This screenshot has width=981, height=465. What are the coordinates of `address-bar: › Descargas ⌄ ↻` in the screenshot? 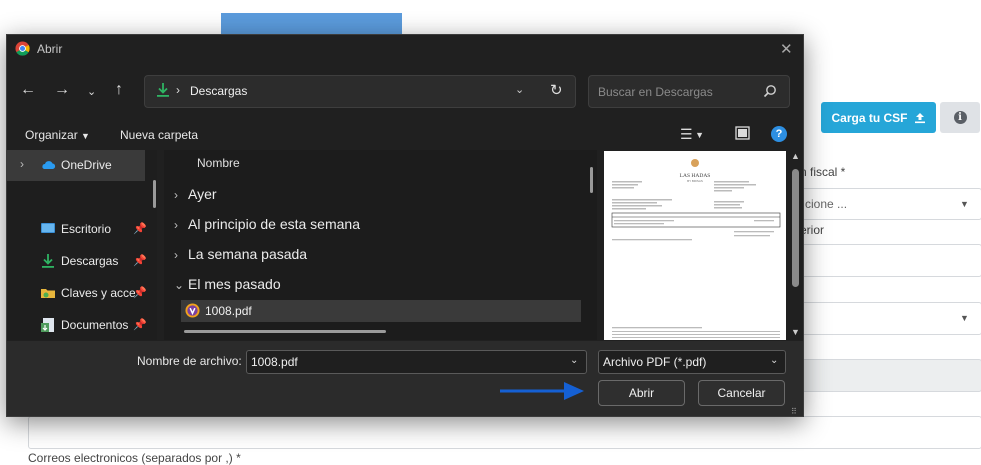 It's located at (360, 91).